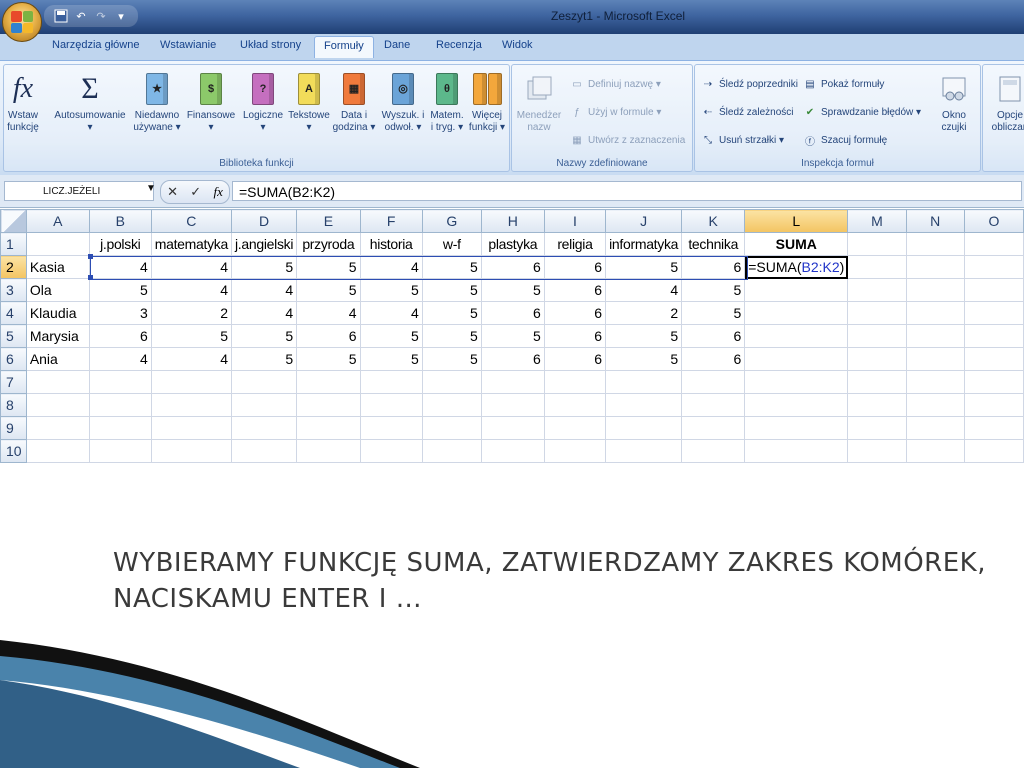 The image size is (1024, 768). What do you see at coordinates (61, 16) in the screenshot?
I see `save-icon` at bounding box center [61, 16].